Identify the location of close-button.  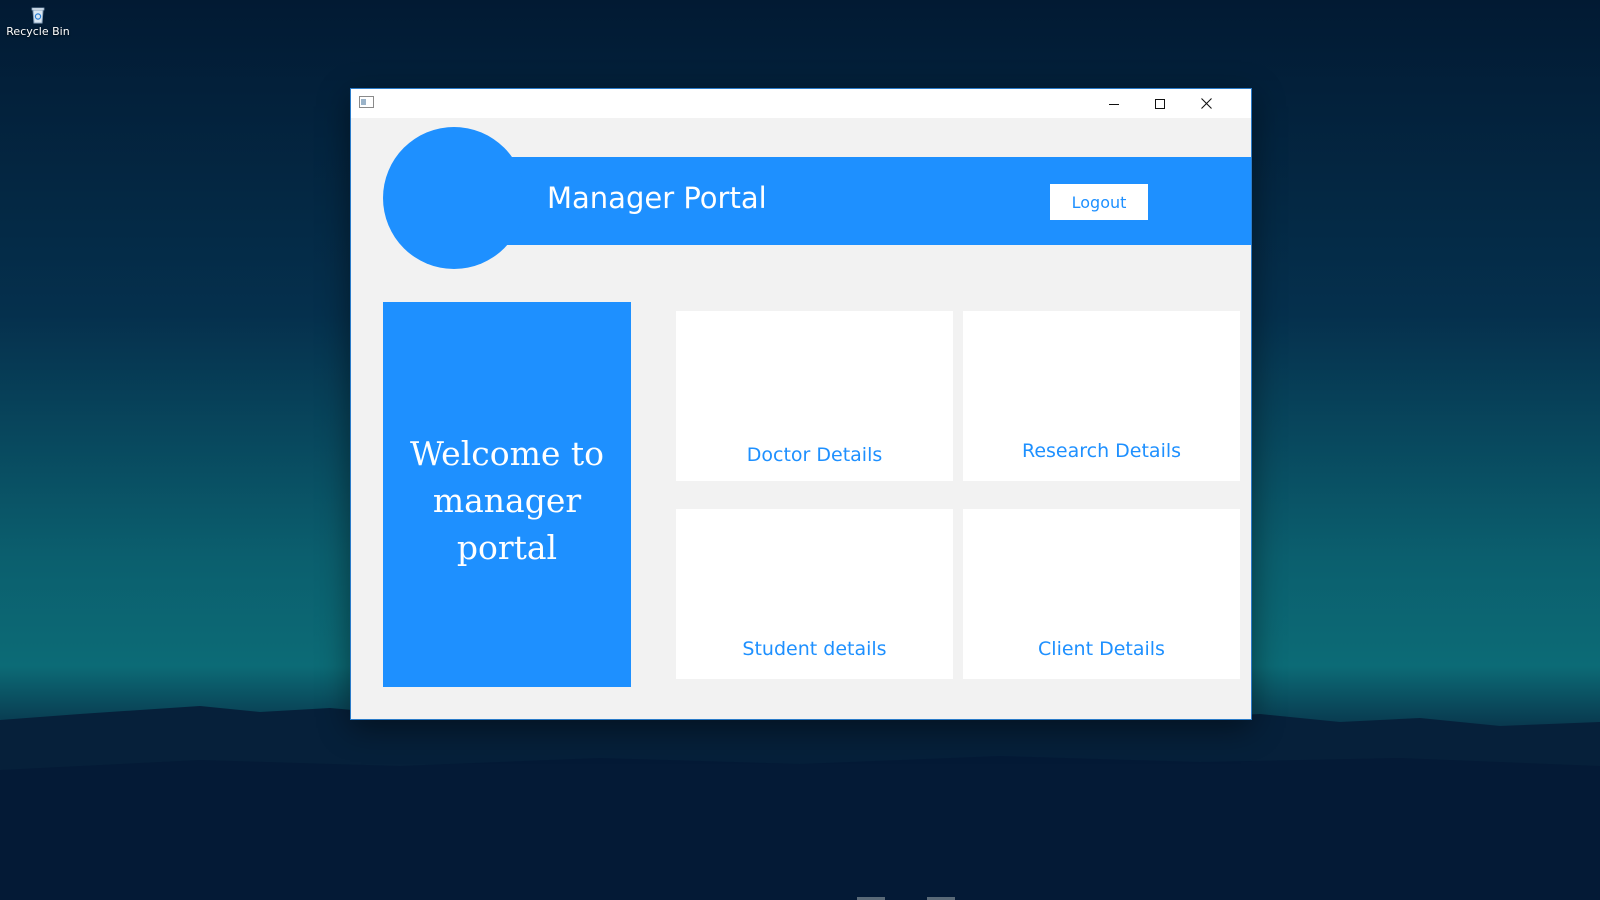
(1206, 103).